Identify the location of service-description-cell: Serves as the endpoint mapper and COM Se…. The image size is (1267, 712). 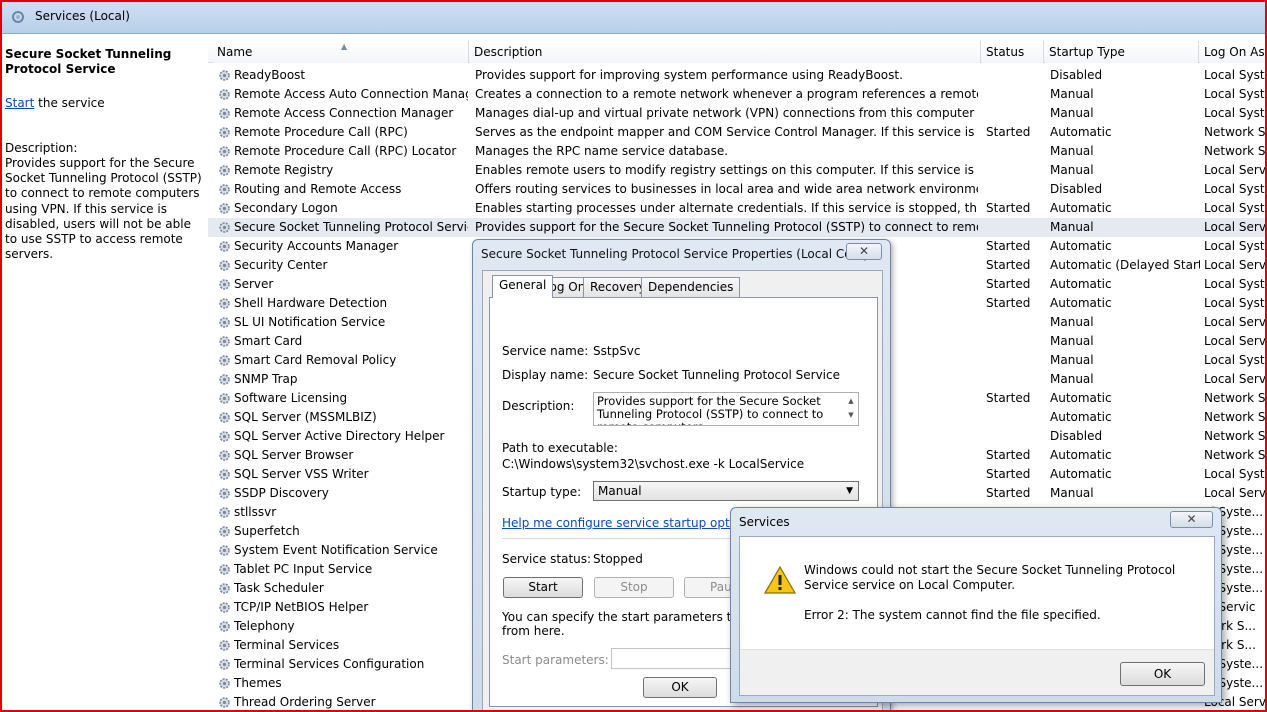
(726, 132).